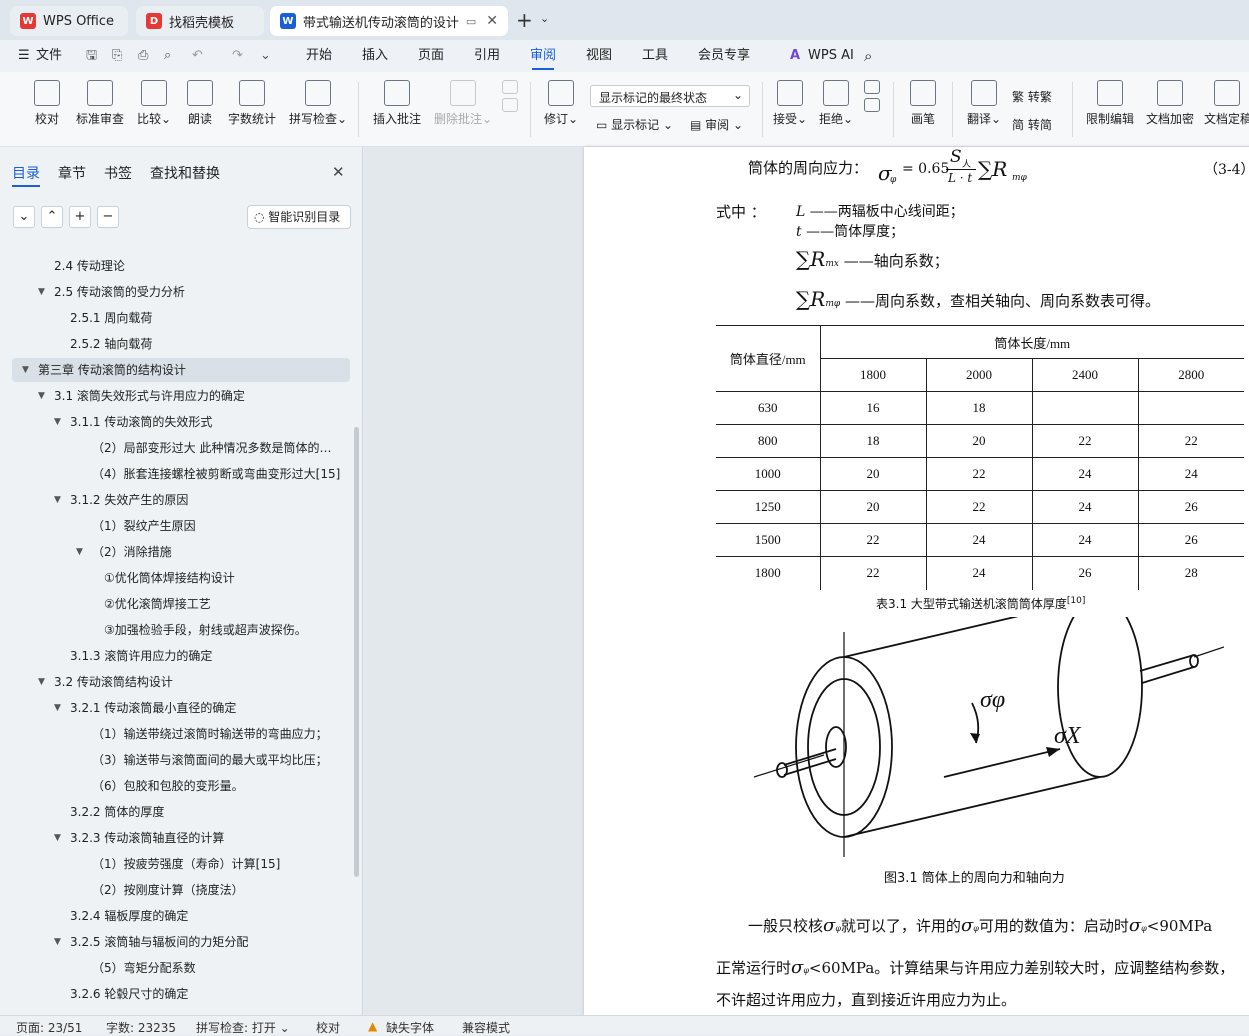  I want to click on redo-icon: ↷, so click(237, 56).